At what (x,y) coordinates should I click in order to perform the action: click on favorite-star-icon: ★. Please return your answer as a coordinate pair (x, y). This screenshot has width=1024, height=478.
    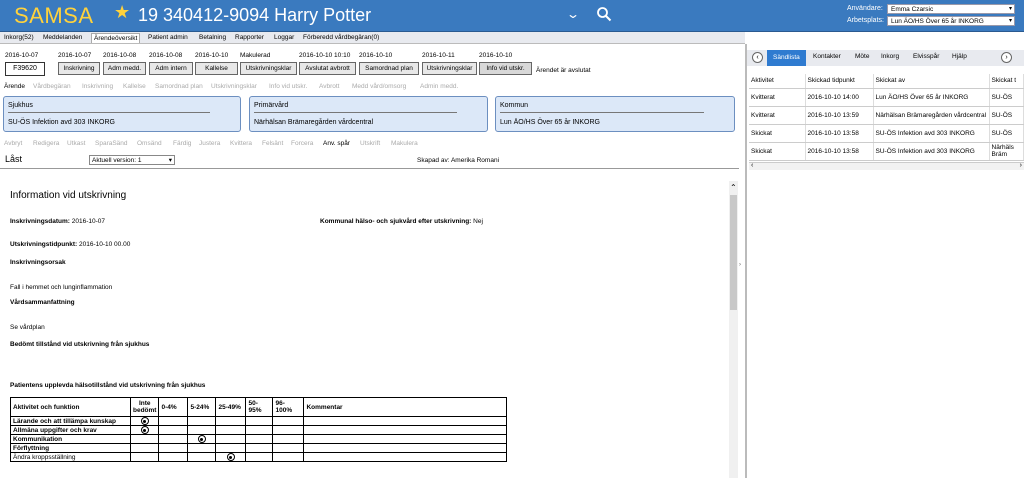
    Looking at the image, I should click on (122, 12).